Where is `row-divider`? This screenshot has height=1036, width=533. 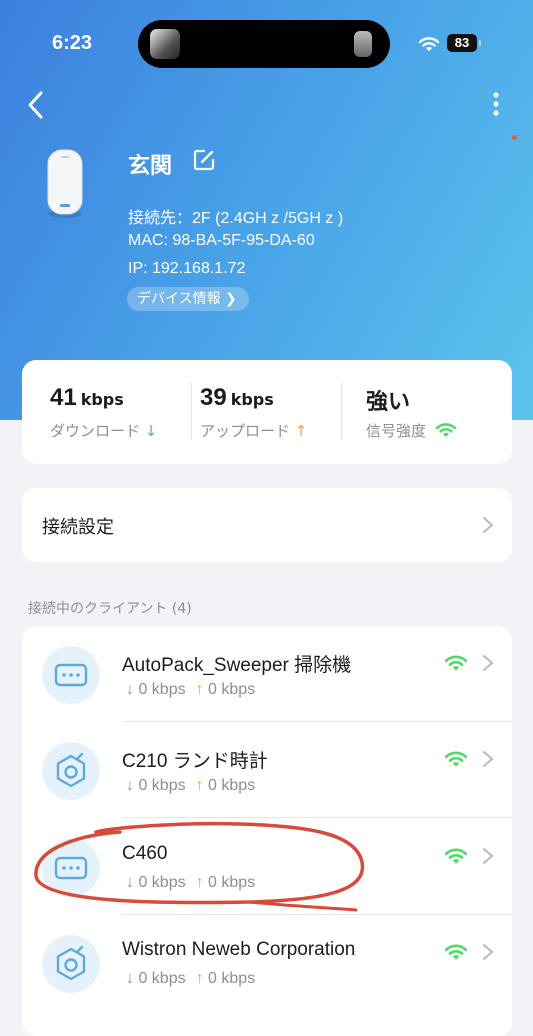 row-divider is located at coordinates (317, 817).